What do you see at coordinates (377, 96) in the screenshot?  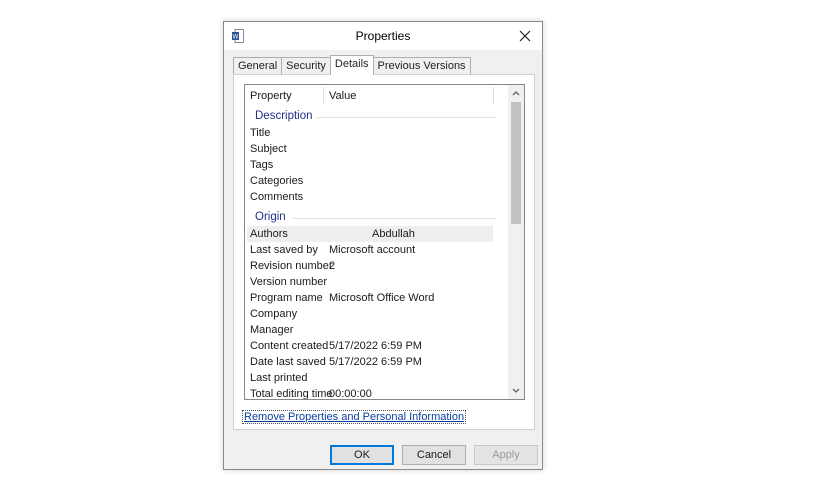 I see `list-header: Property Value` at bounding box center [377, 96].